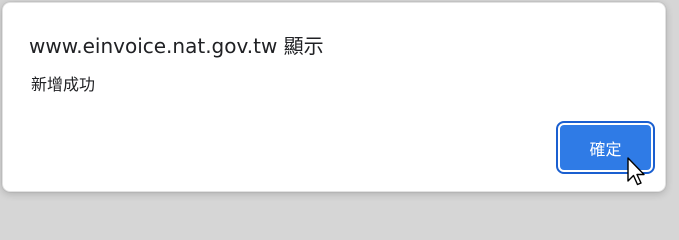 This screenshot has height=240, width=679. I want to click on dialog-title: www.einvoice.nat.gov.tw 顯示, so click(176, 46).